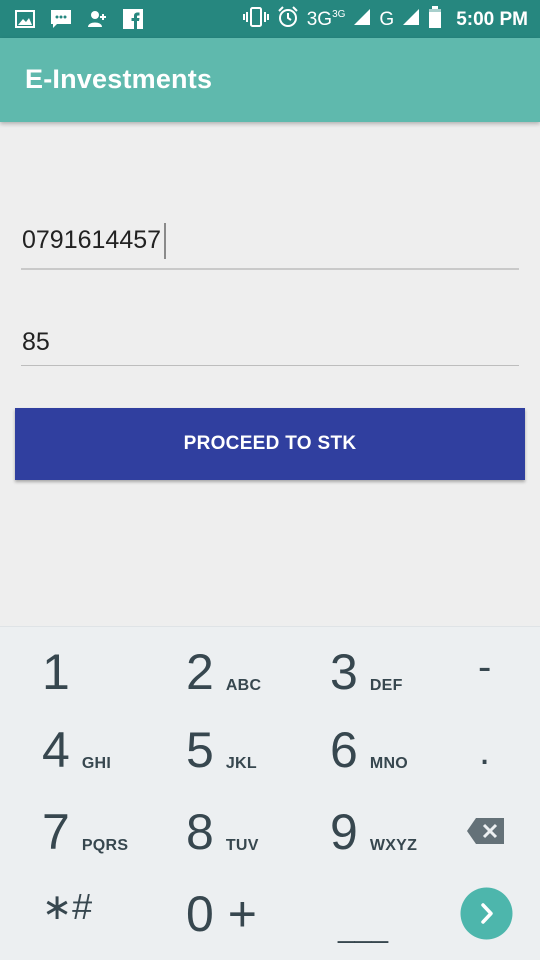  What do you see at coordinates (35, 342) in the screenshot?
I see `amount-value: 85` at bounding box center [35, 342].